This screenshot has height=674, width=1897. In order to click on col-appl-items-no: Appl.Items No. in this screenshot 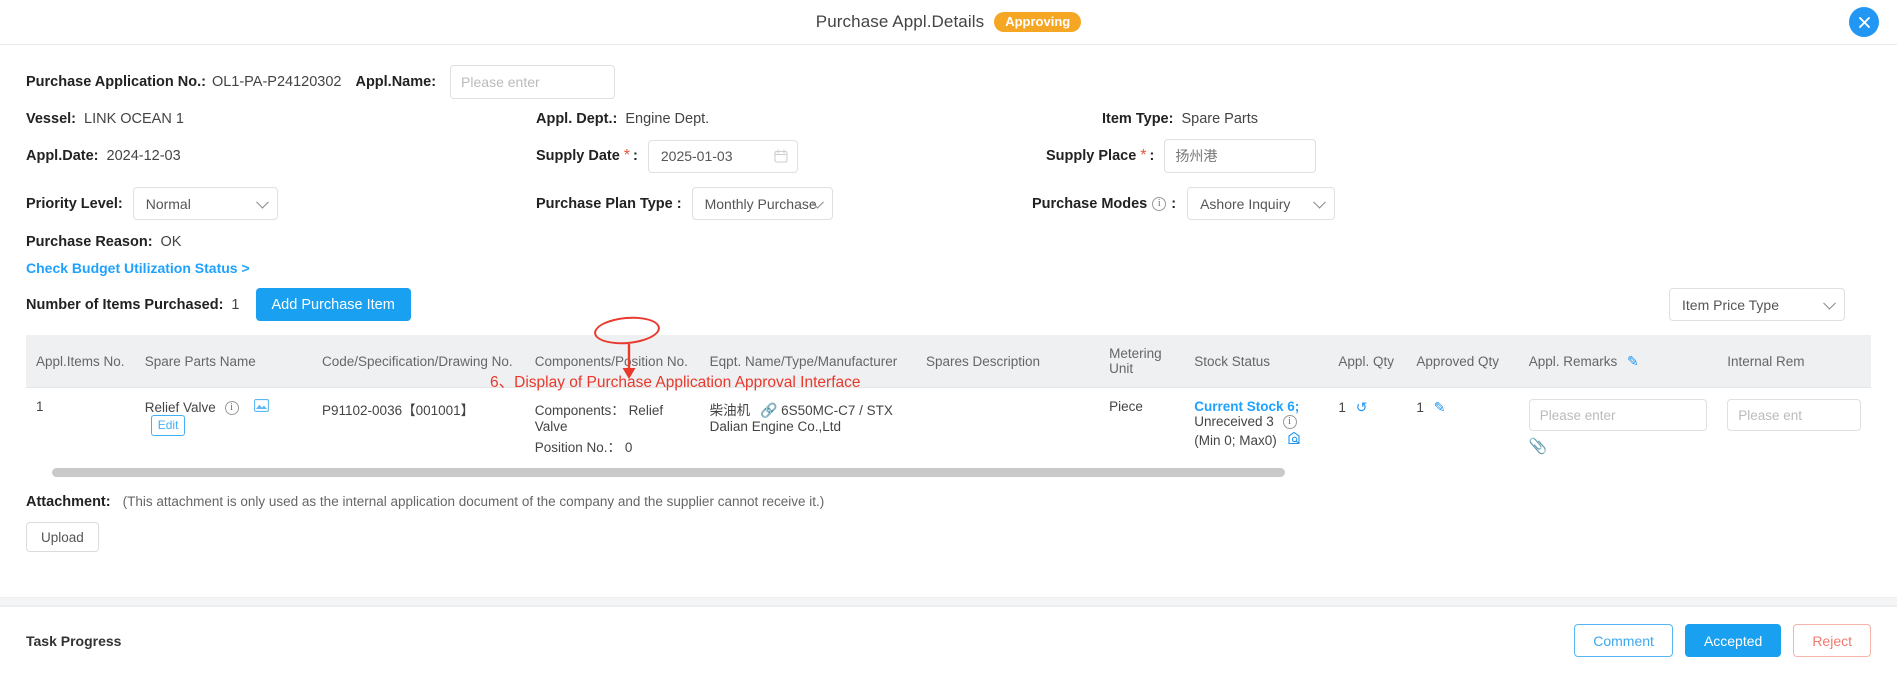, I will do `click(80, 361)`.